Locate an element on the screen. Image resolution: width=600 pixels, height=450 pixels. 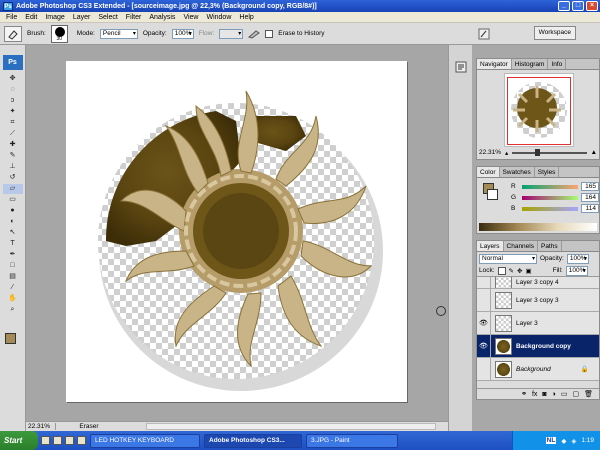
healing-tool-icon: ✚ is located at coordinates (13, 145).